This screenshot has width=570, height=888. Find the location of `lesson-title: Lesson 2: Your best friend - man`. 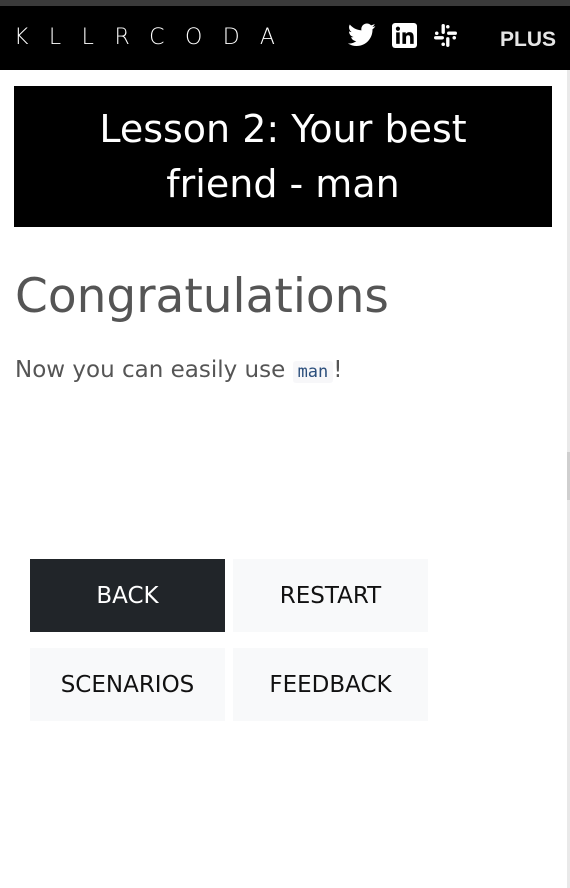

lesson-title: Lesson 2: Your best friend - man is located at coordinates (283, 156).